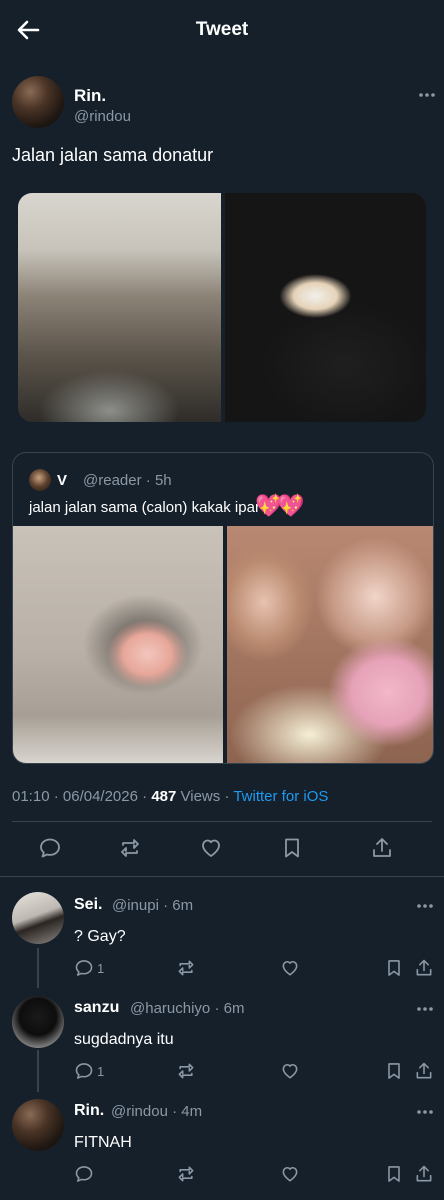 Image resolution: width=444 pixels, height=1200 pixels. Describe the element at coordinates (118, 644) in the screenshot. I see `photo-car-mirror` at that location.